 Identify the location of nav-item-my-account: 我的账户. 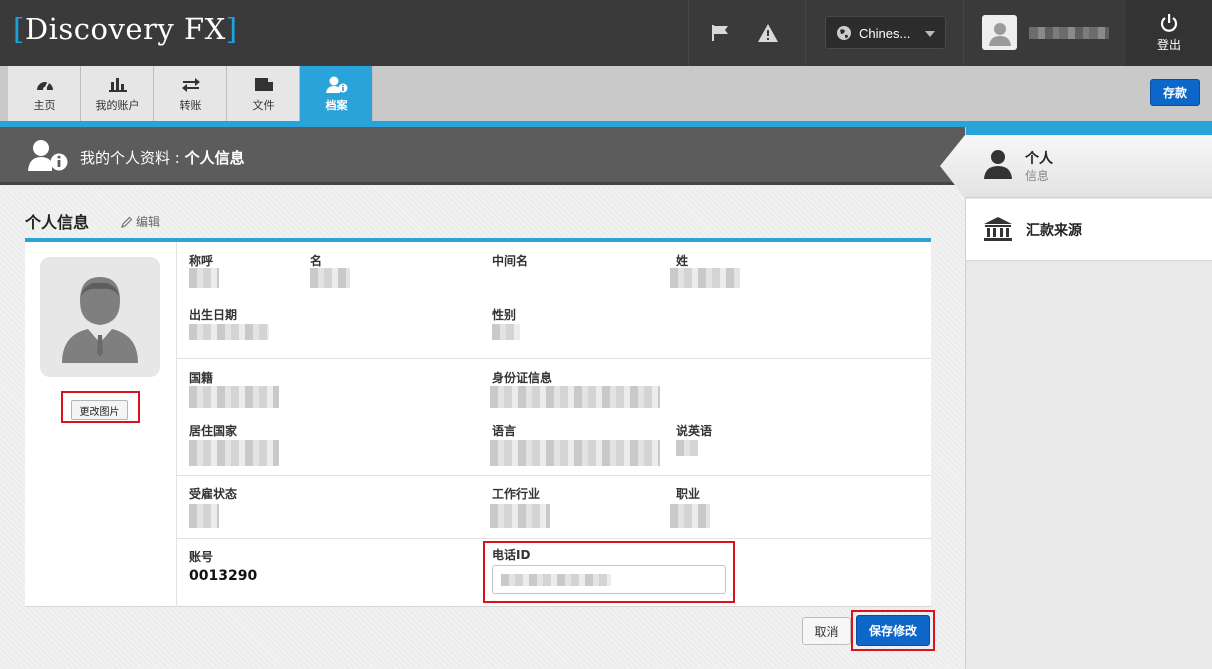
(117, 93).